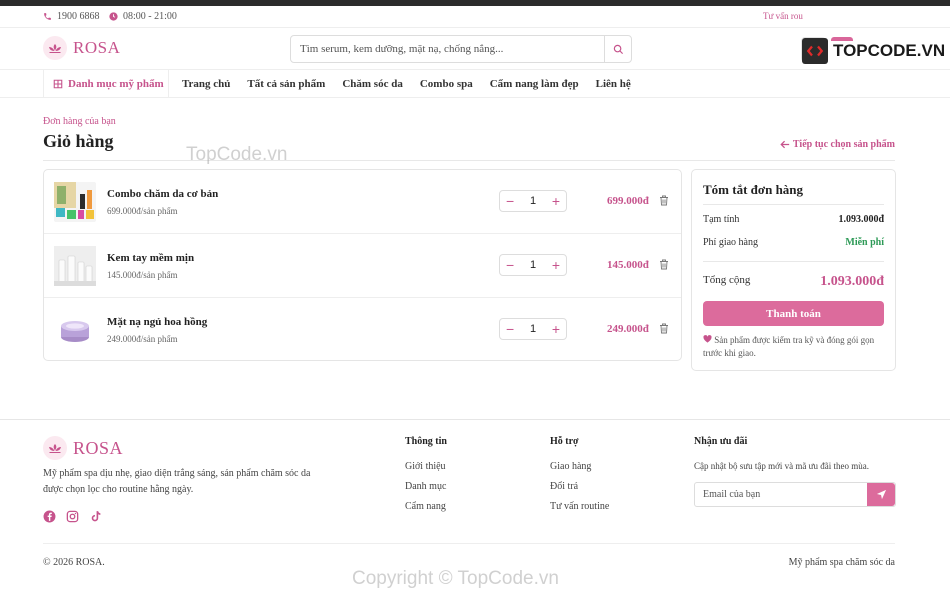 Image resolution: width=950 pixels, height=610 pixels. What do you see at coordinates (162, 194) in the screenshot?
I see `product-name: Combo chăm da cơ bản` at bounding box center [162, 194].